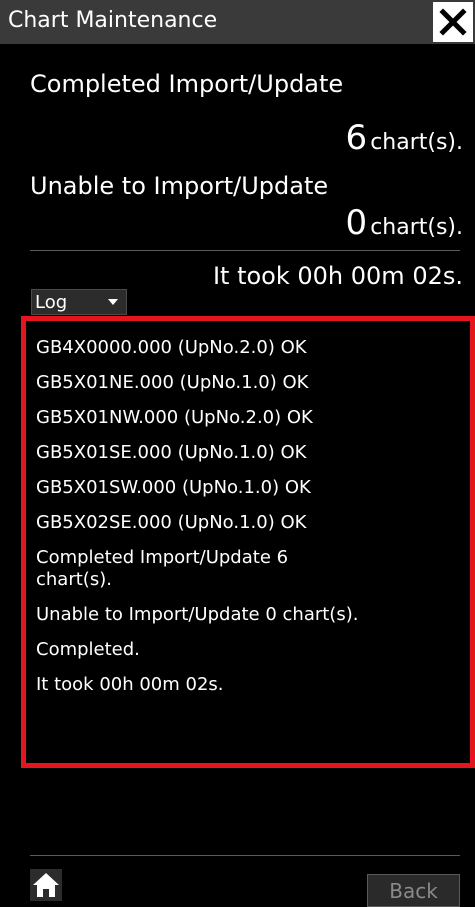 This screenshot has height=907, width=475. What do you see at coordinates (172, 382) in the screenshot?
I see `log-line: GB5X01NE.000 (UpNo.1.0) OK` at bounding box center [172, 382].